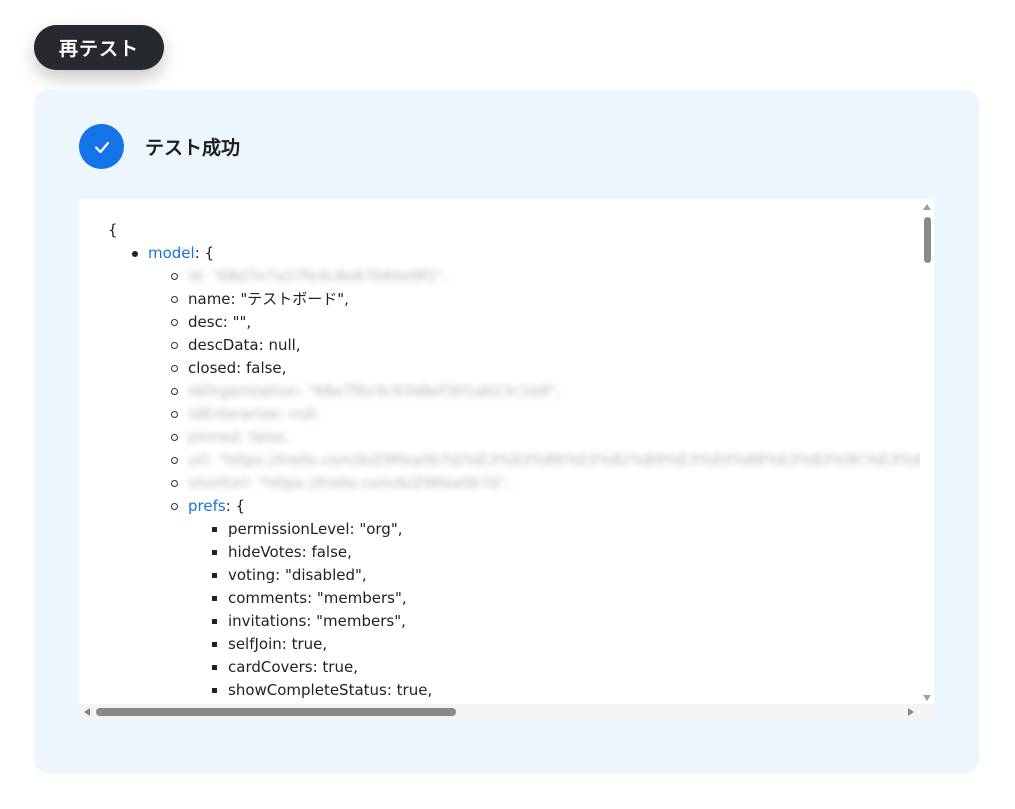  What do you see at coordinates (239, 437) in the screenshot?
I see `redacted-field-text: pinned: false,` at bounding box center [239, 437].